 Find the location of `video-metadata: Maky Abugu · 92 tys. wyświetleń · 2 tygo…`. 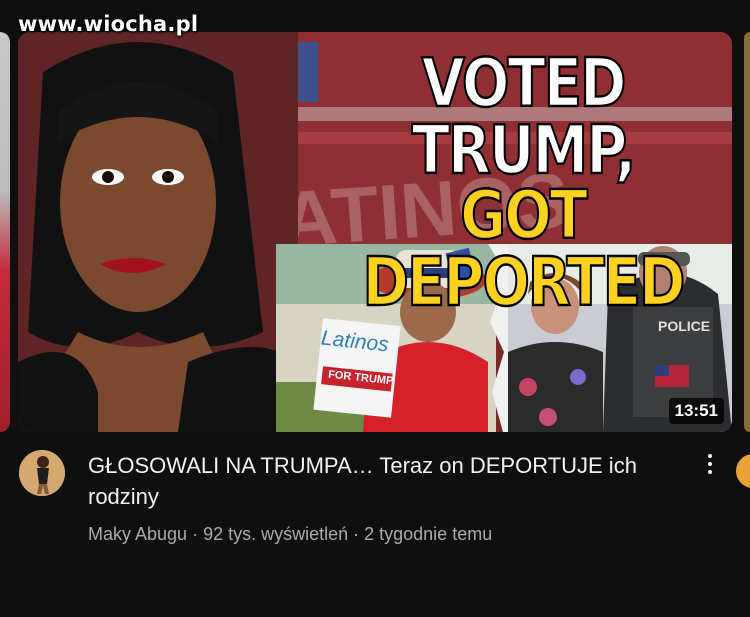

video-metadata: Maky Abugu · 92 tys. wyświetleń · 2 tygo… is located at coordinates (290, 534).